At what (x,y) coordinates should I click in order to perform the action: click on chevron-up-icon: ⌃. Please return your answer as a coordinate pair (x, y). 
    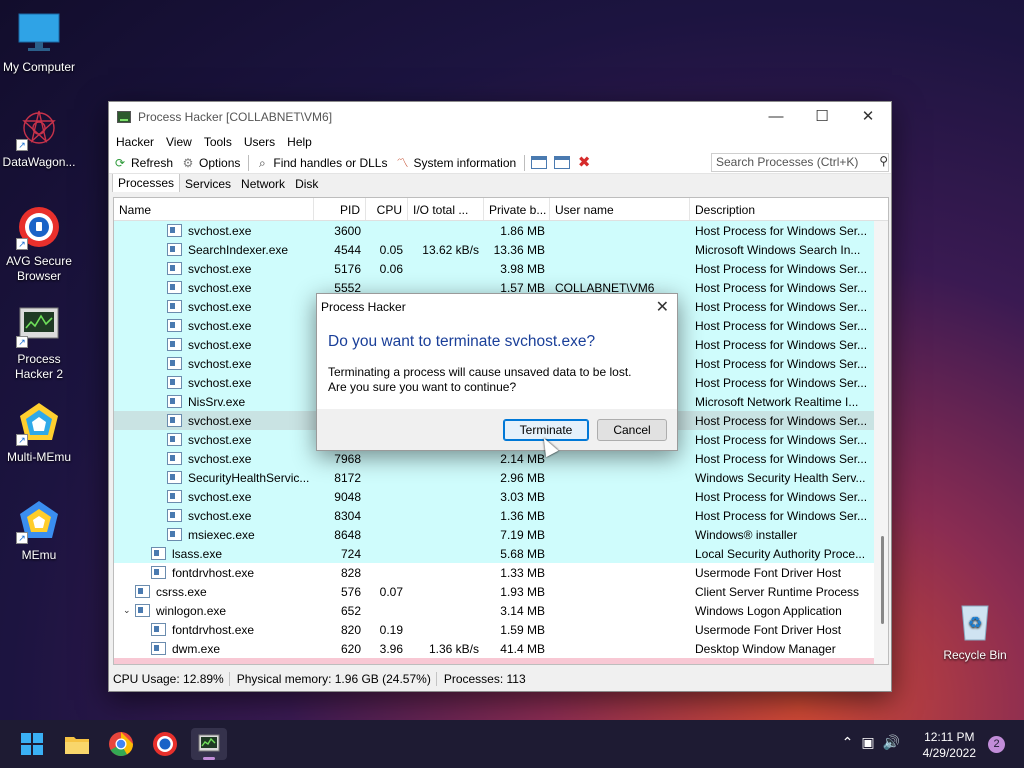
    Looking at the image, I should click on (852, 742).